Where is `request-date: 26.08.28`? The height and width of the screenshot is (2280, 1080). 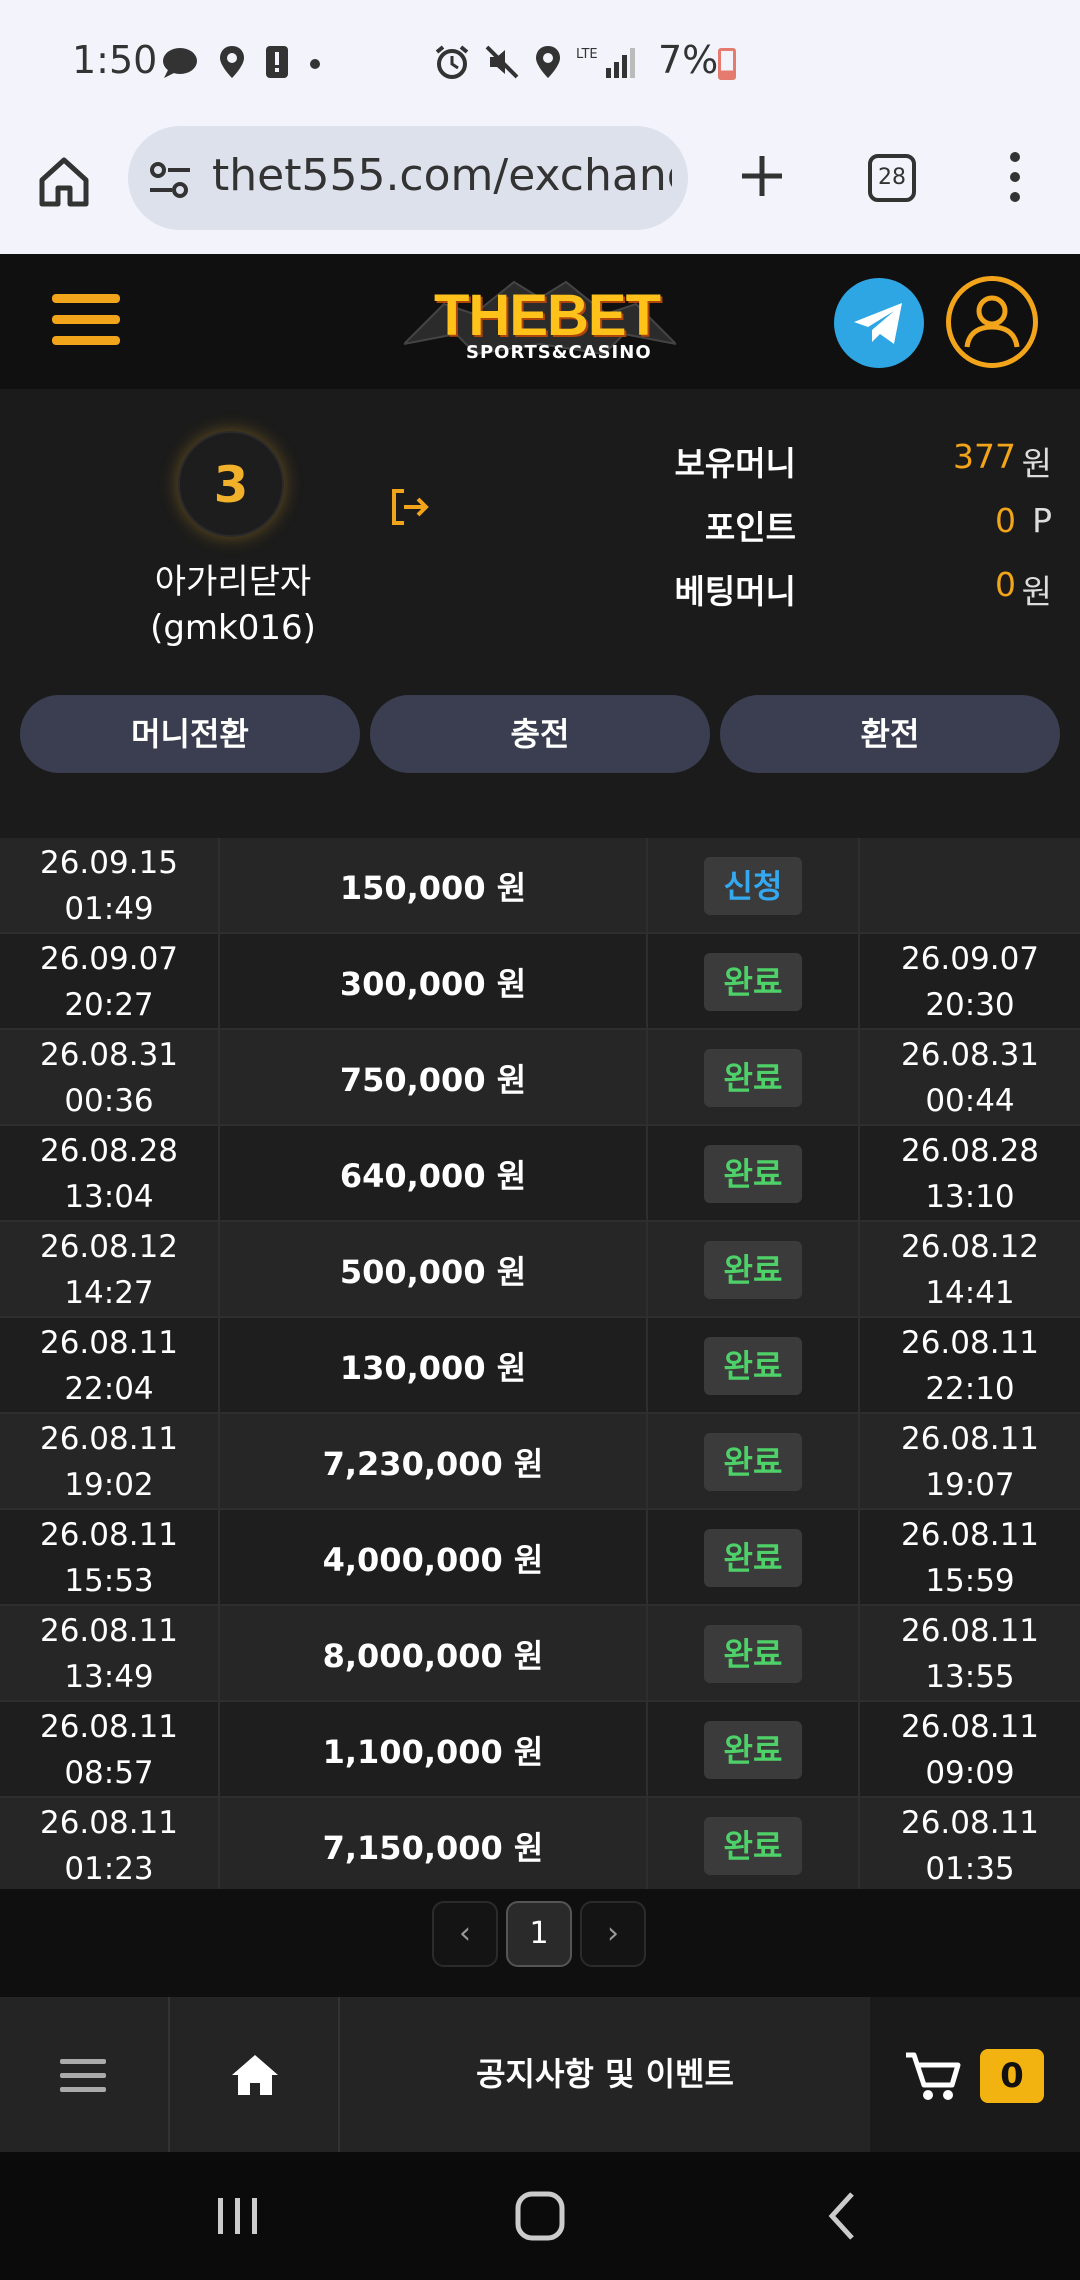
request-date: 26.08.28 is located at coordinates (109, 1151).